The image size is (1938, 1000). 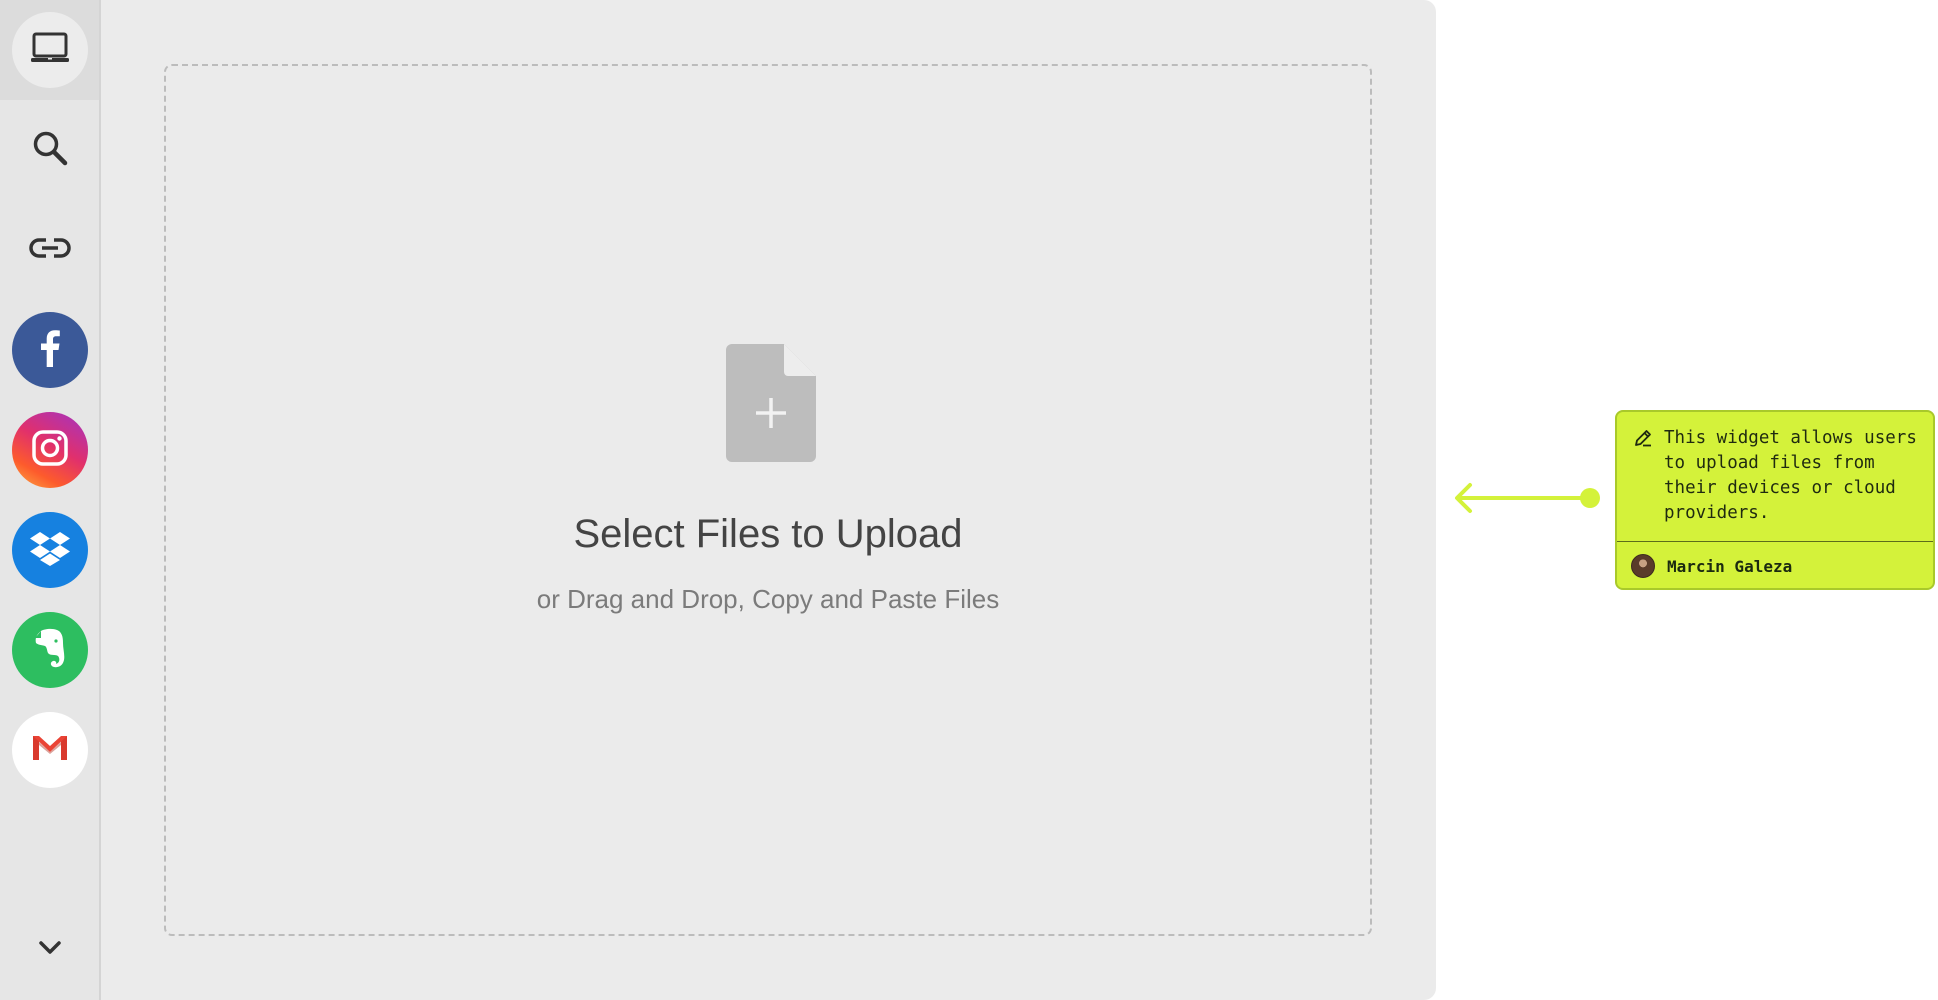 I want to click on facebook-icon, so click(x=50, y=350).